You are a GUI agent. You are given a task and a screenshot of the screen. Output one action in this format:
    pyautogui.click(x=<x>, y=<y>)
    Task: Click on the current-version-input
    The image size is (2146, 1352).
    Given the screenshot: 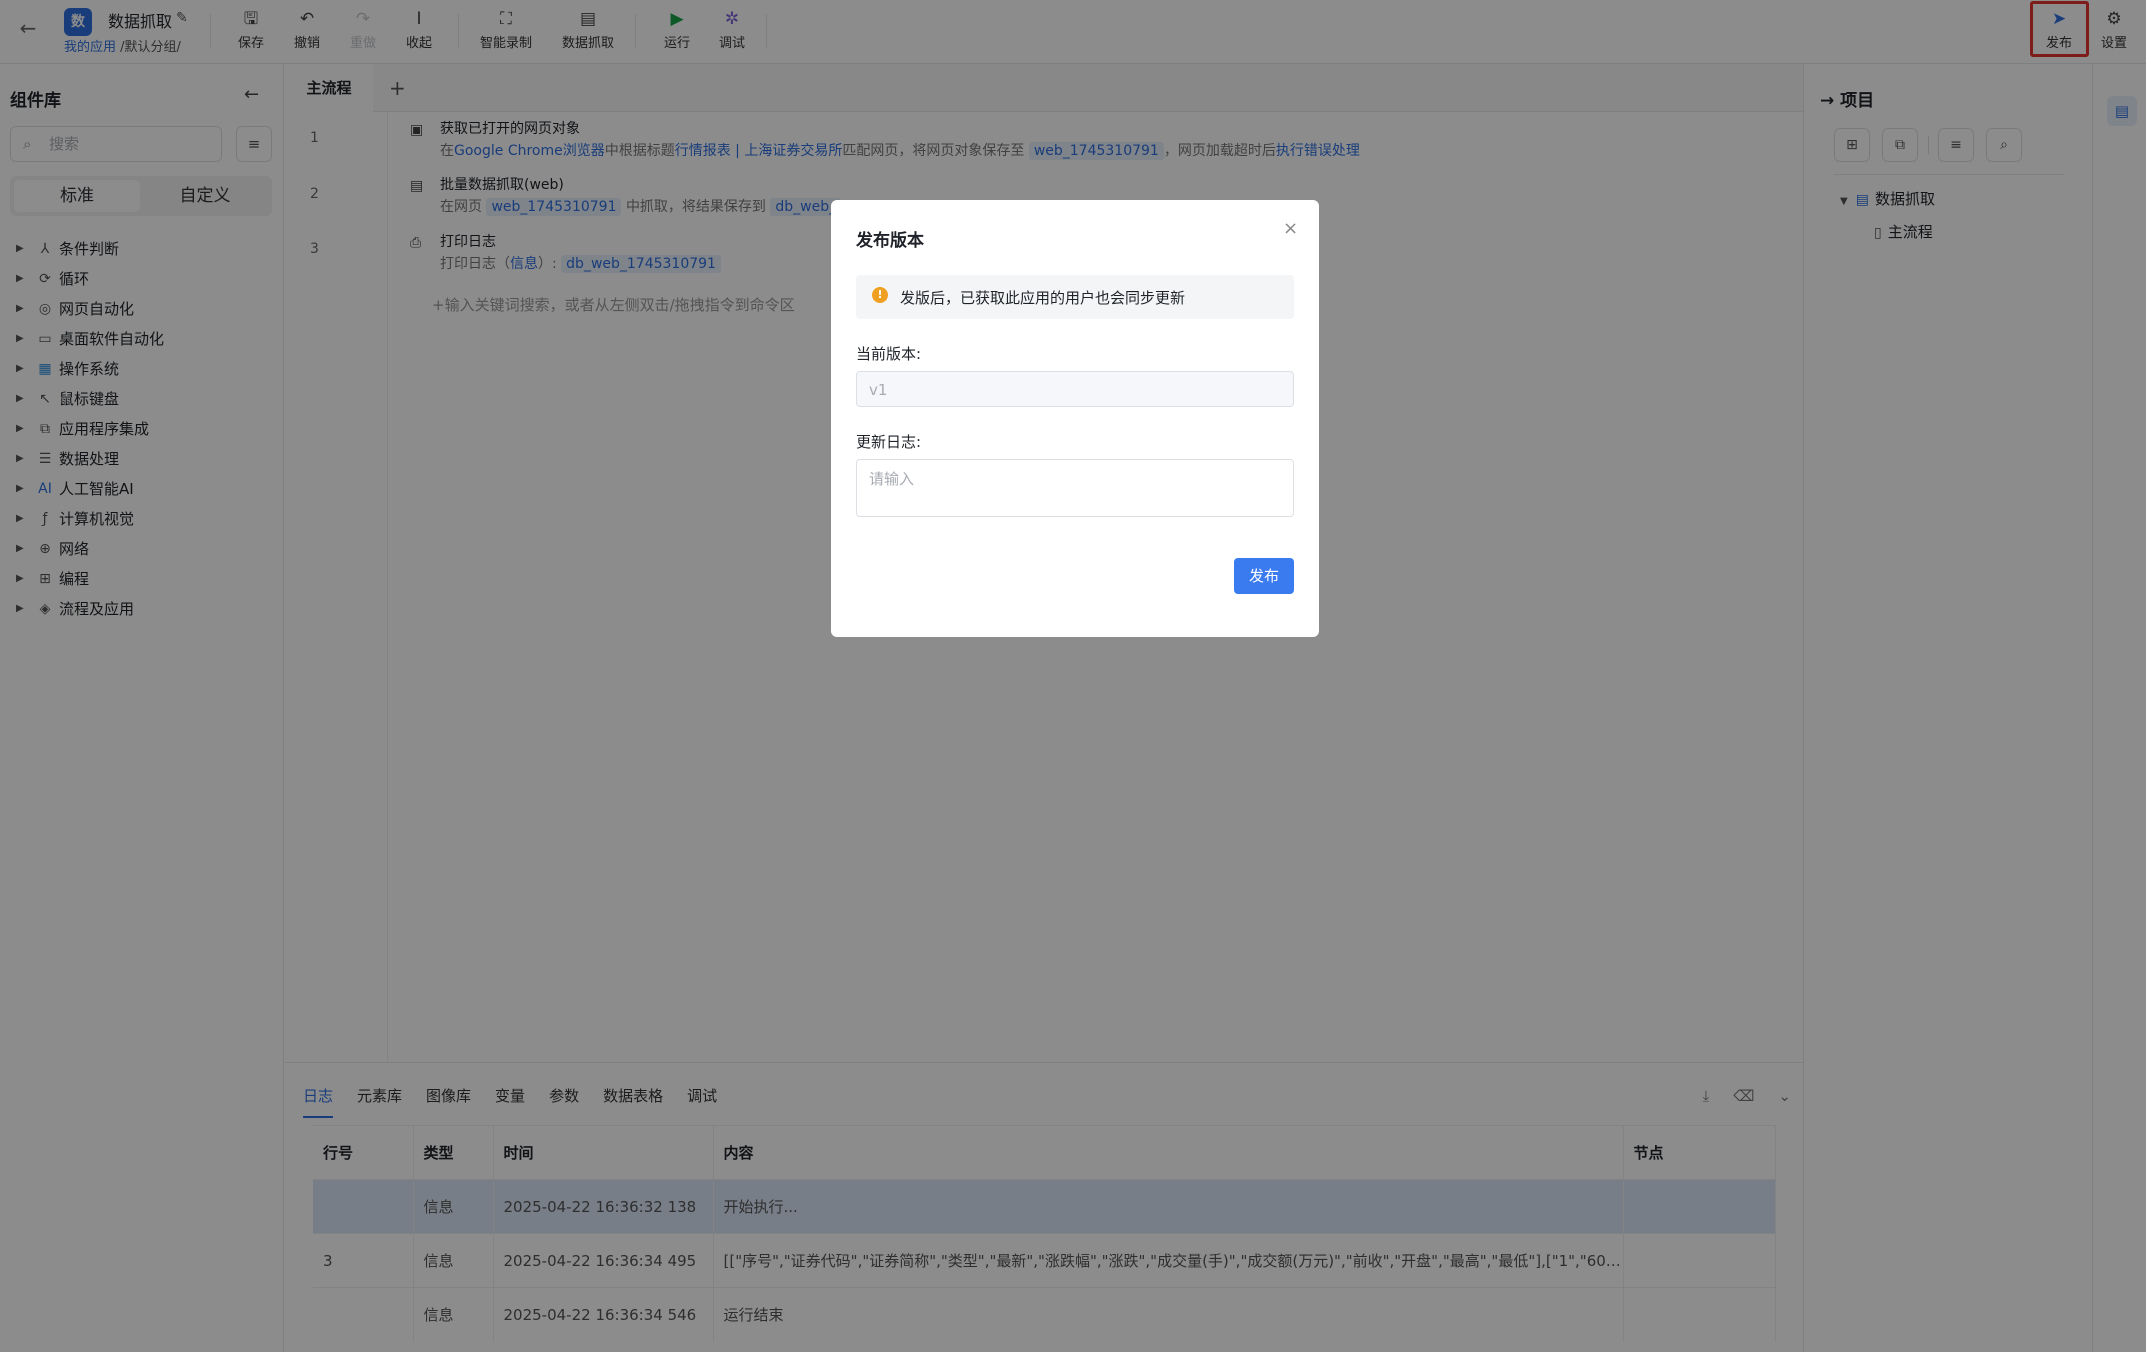 What is the action you would take?
    pyautogui.click(x=1074, y=390)
    